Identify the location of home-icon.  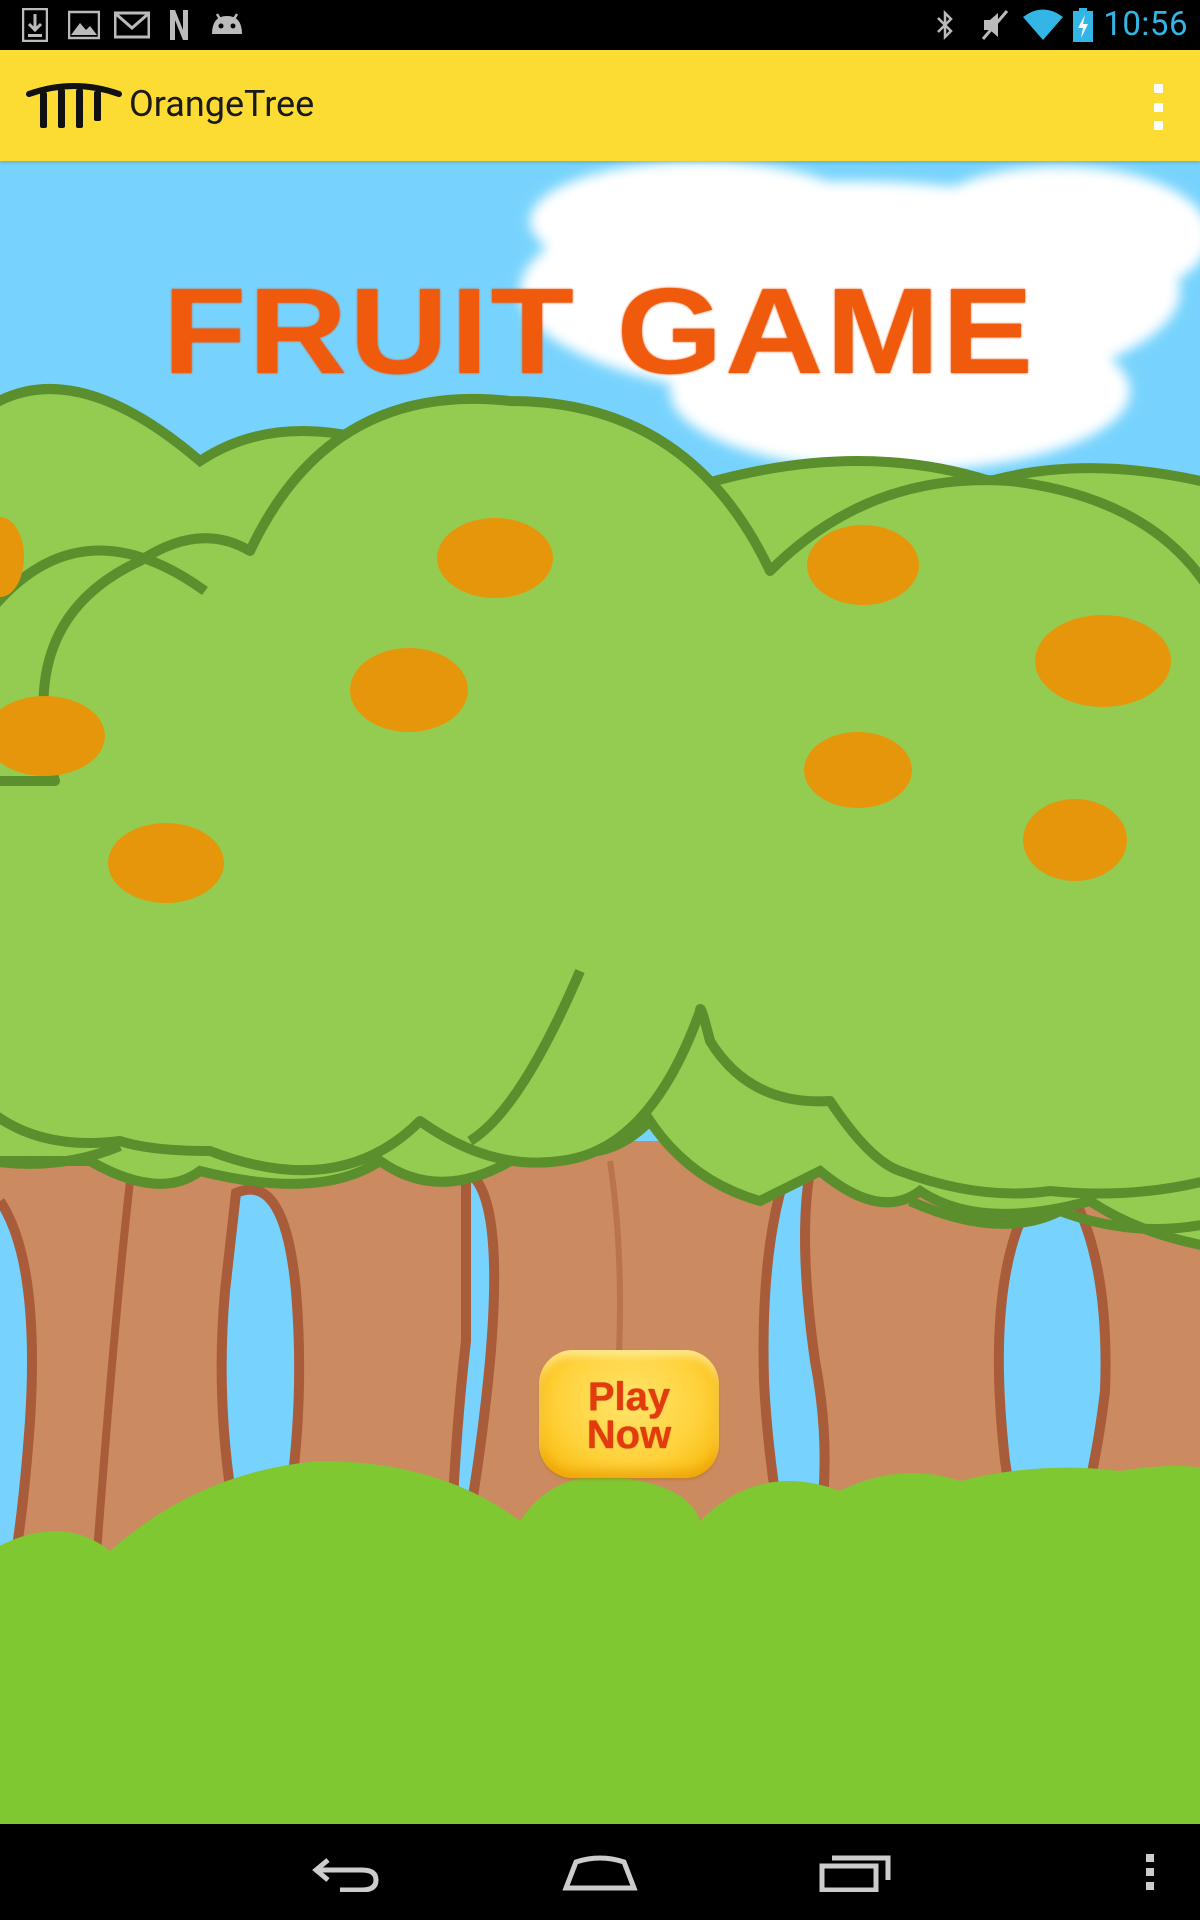
(600, 1873).